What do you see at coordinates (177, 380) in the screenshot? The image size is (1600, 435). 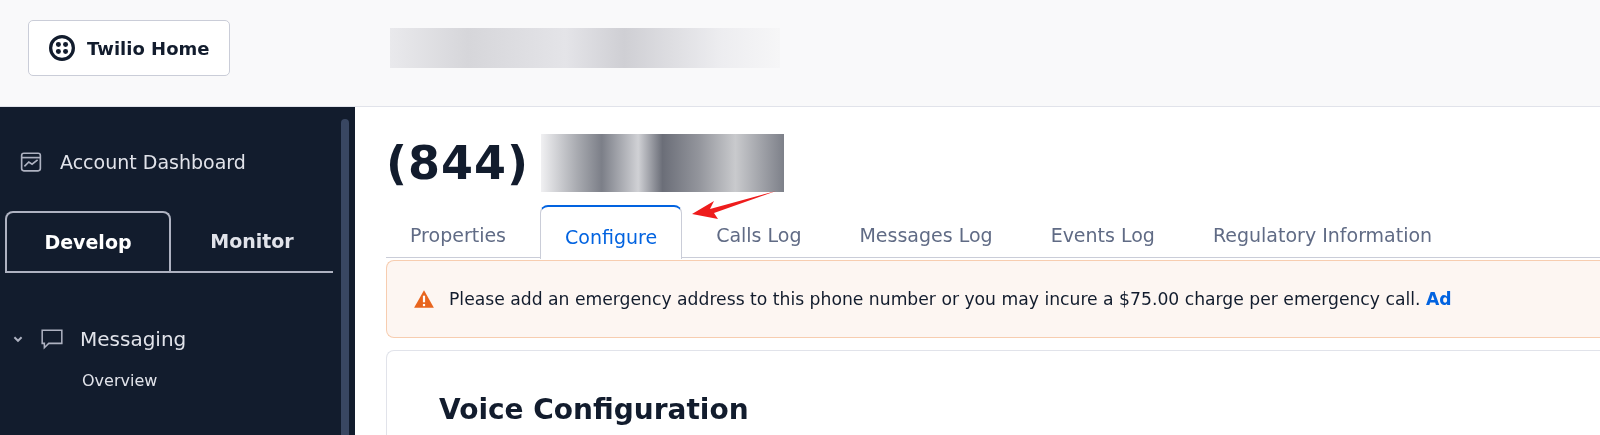 I see `nav-item: Overview` at bounding box center [177, 380].